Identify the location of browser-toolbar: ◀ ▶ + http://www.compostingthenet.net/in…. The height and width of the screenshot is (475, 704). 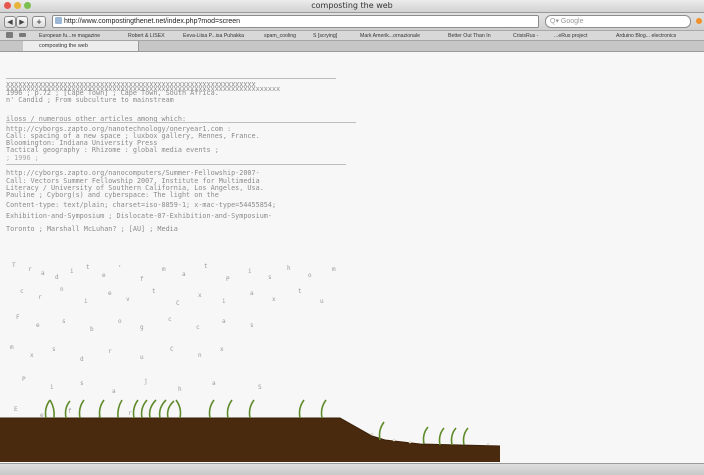
(352, 22).